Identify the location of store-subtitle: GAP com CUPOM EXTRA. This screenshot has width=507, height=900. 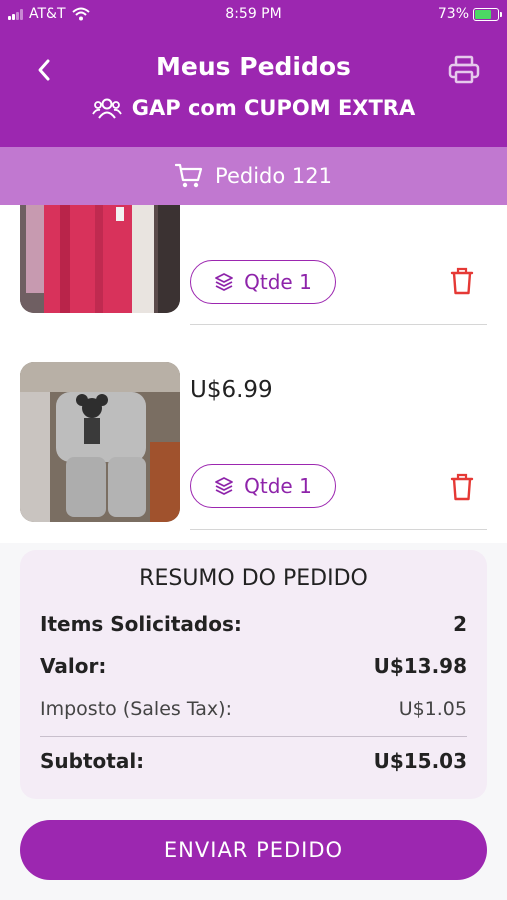
(253, 108).